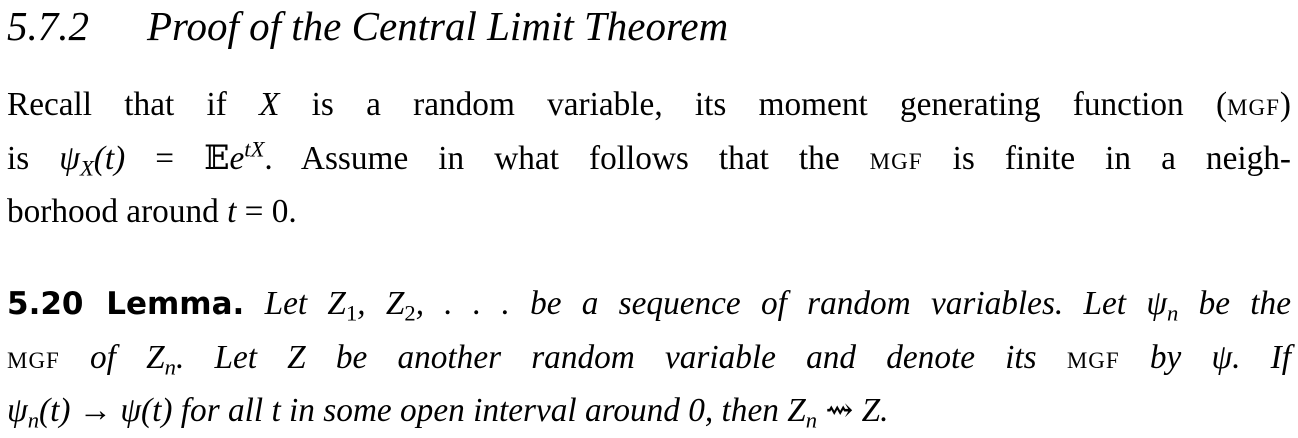  What do you see at coordinates (106, 410) in the screenshot?
I see `math-expression: (t) → ψ(t)` at bounding box center [106, 410].